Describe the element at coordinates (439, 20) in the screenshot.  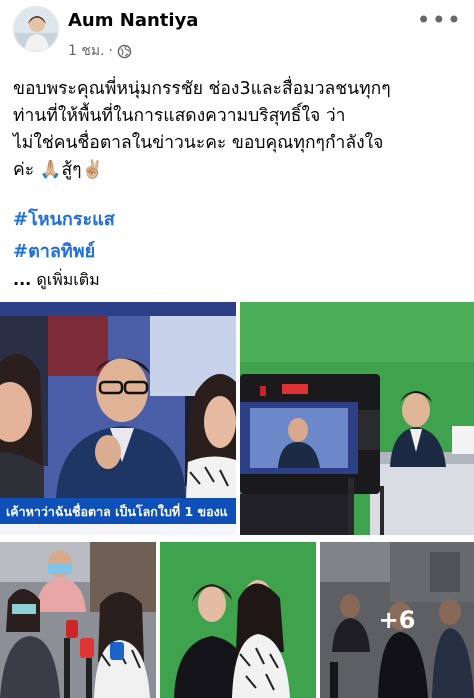
I see `more-options-icon: •••` at that location.